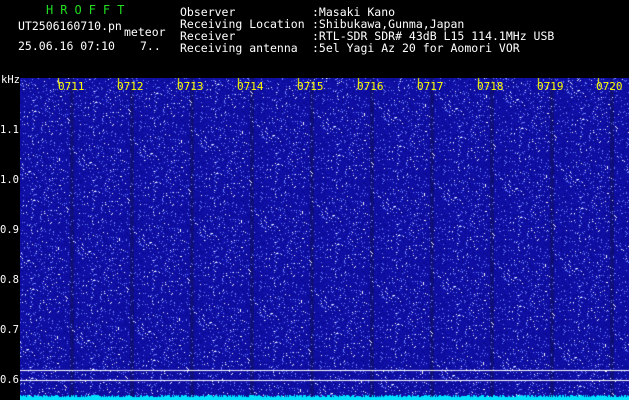 The height and width of the screenshot is (400, 629). What do you see at coordinates (310, 86) in the screenshot?
I see `x-tick-label: 0715` at bounding box center [310, 86].